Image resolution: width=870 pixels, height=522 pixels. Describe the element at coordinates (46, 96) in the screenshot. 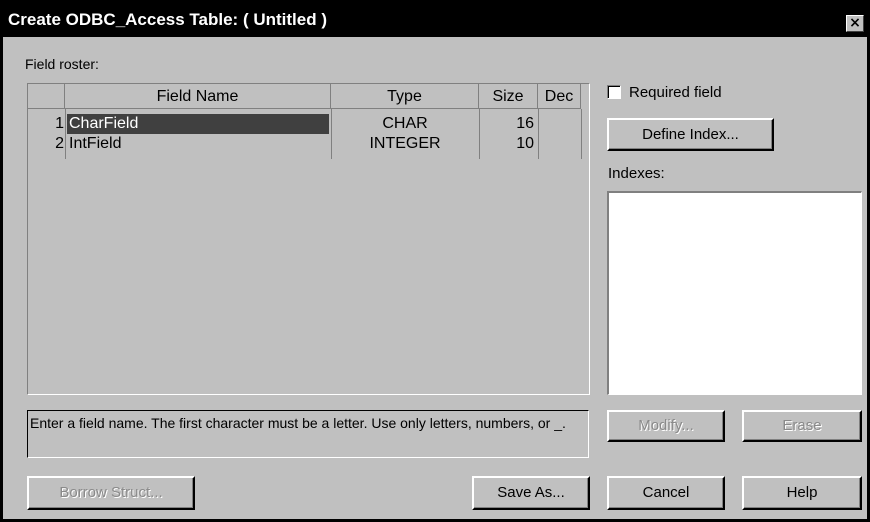

I see `column-header-number` at that location.